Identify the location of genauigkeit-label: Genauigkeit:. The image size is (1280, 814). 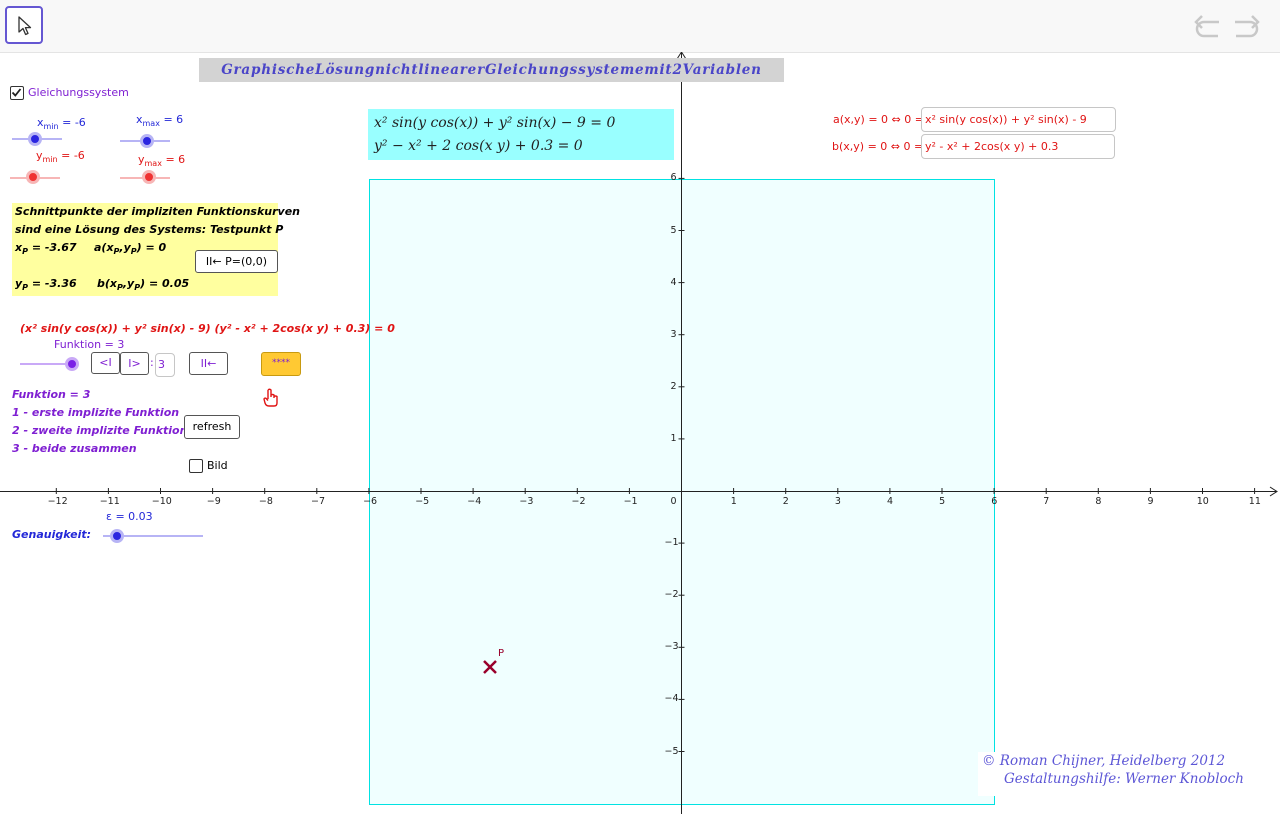
(52, 534).